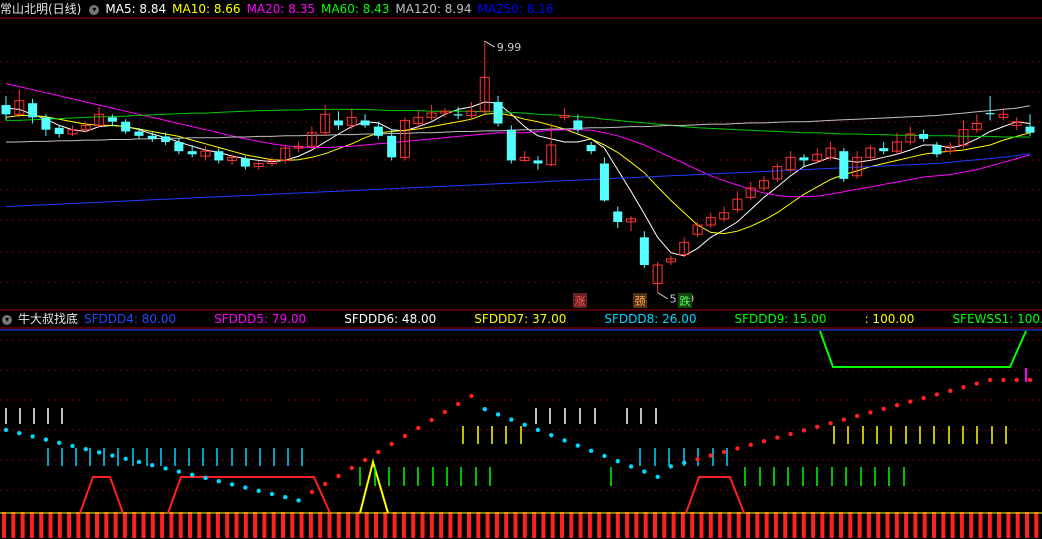  I want to click on tag-label: 颈, so click(640, 301).